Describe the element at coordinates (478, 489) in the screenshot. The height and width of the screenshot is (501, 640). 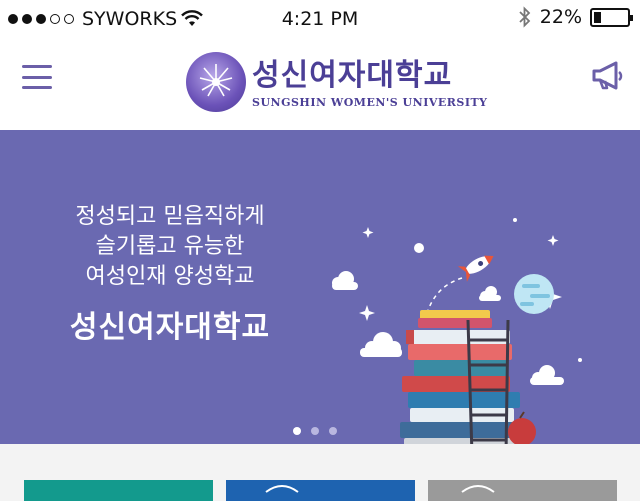
I see `search-icon` at that location.